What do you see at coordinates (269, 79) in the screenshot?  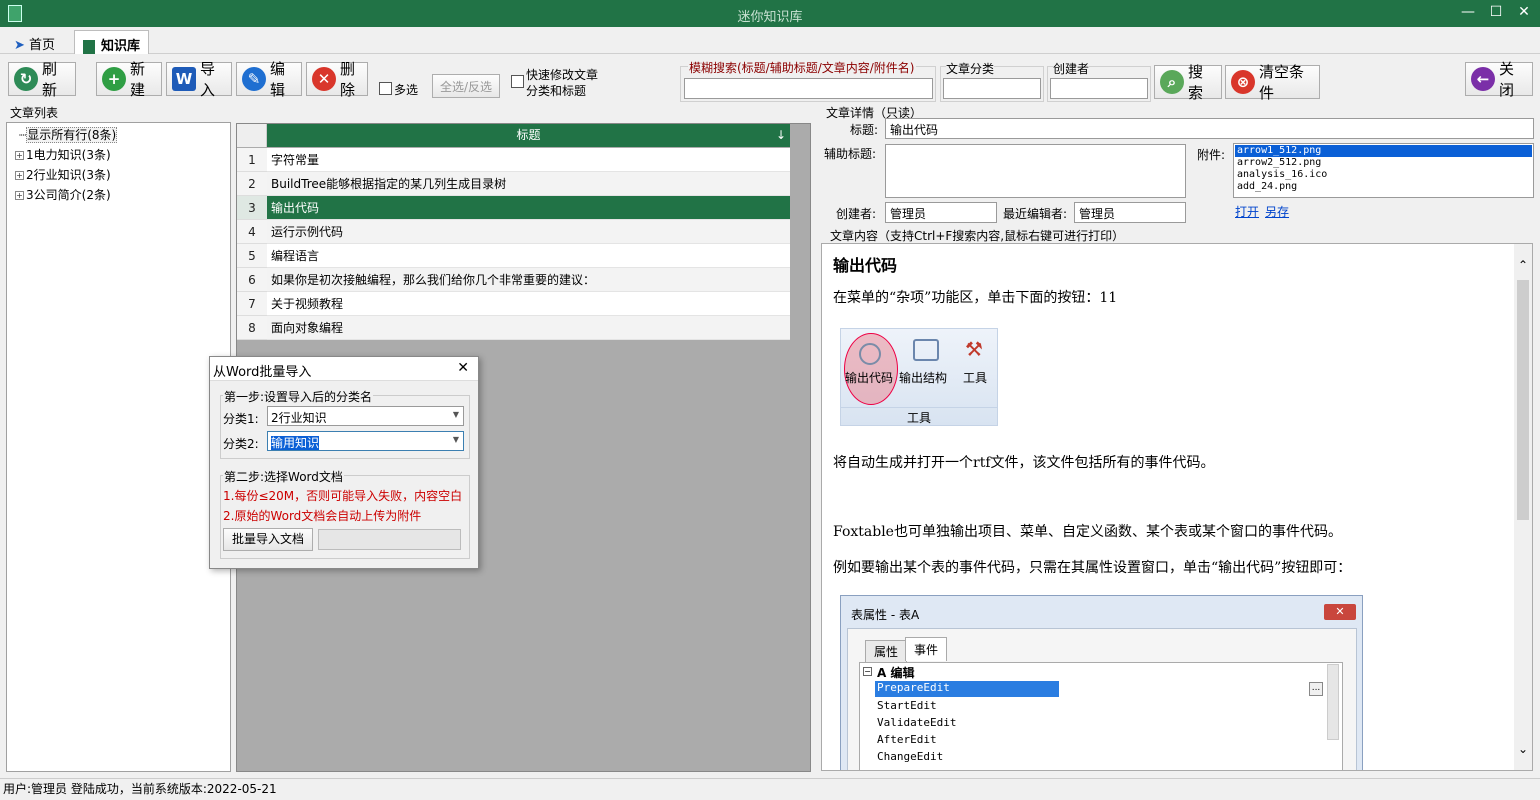 I see `edit-button: ✎ 编辑` at bounding box center [269, 79].